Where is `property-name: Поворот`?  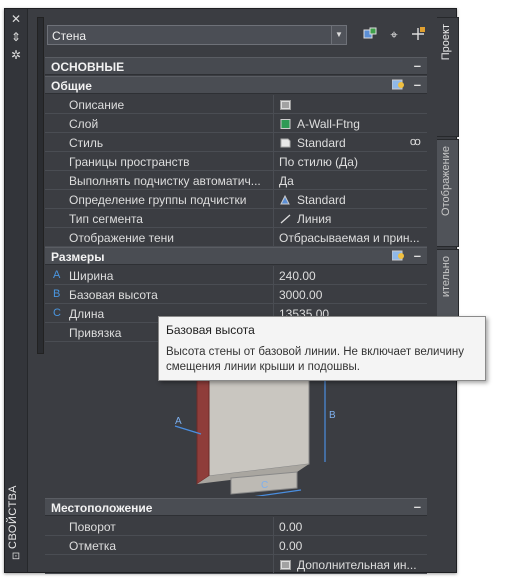 property-name: Поворот is located at coordinates (92, 527).